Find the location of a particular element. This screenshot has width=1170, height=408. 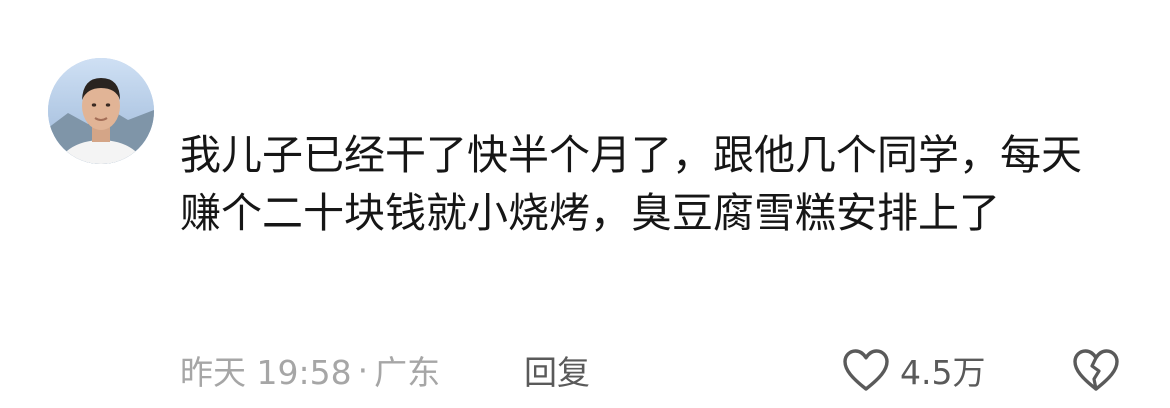

avatar-image is located at coordinates (101, 111).